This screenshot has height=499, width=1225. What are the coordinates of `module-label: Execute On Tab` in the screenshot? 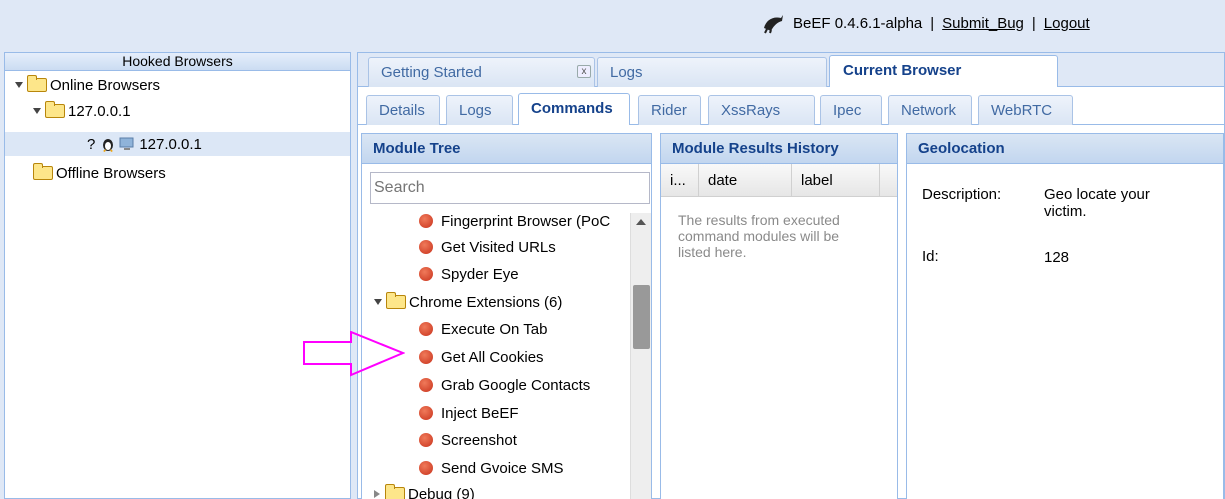 It's located at (494, 329).